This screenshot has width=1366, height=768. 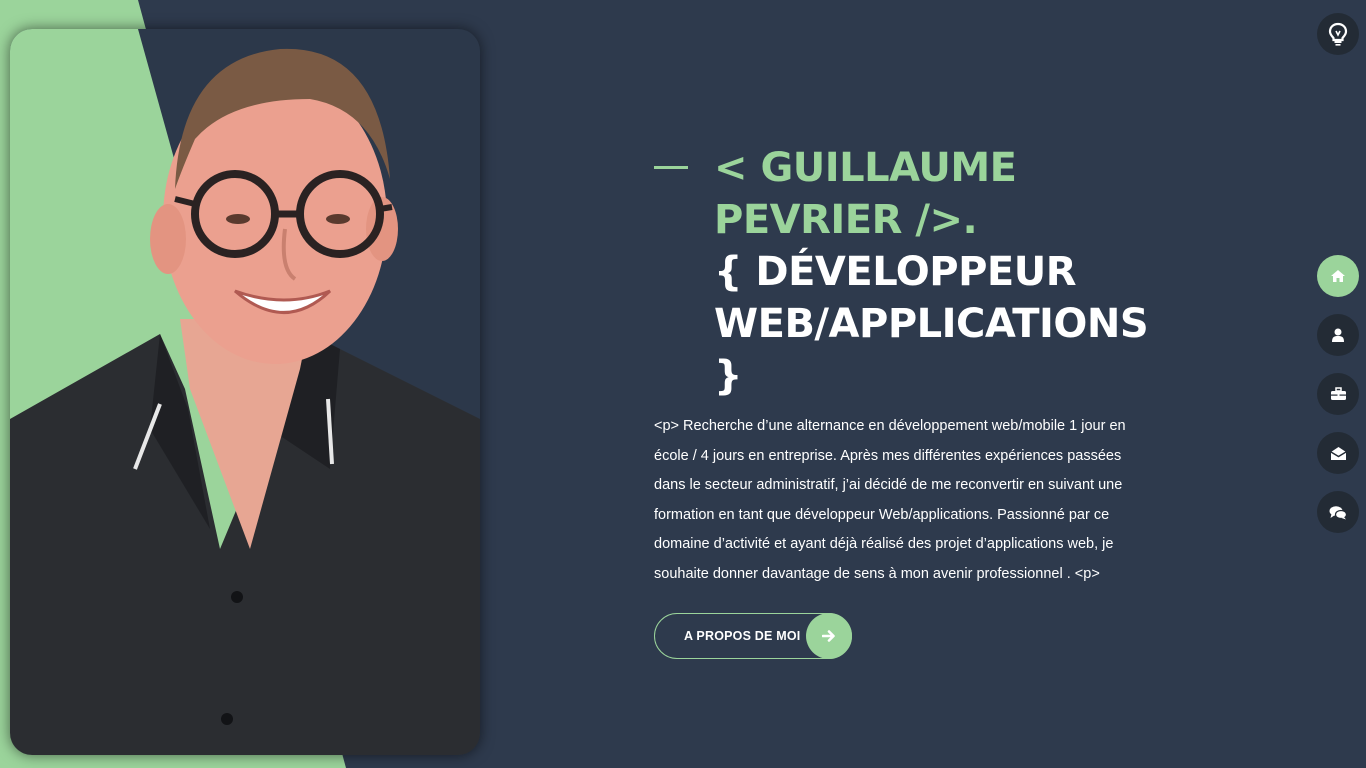 I want to click on about-me-button: A PROPOS DE MOI, so click(x=753, y=636).